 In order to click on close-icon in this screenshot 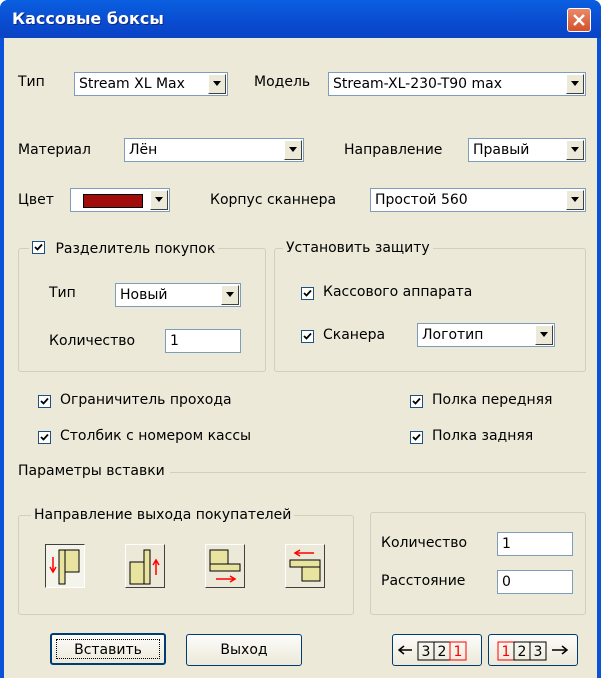, I will do `click(579, 20)`.